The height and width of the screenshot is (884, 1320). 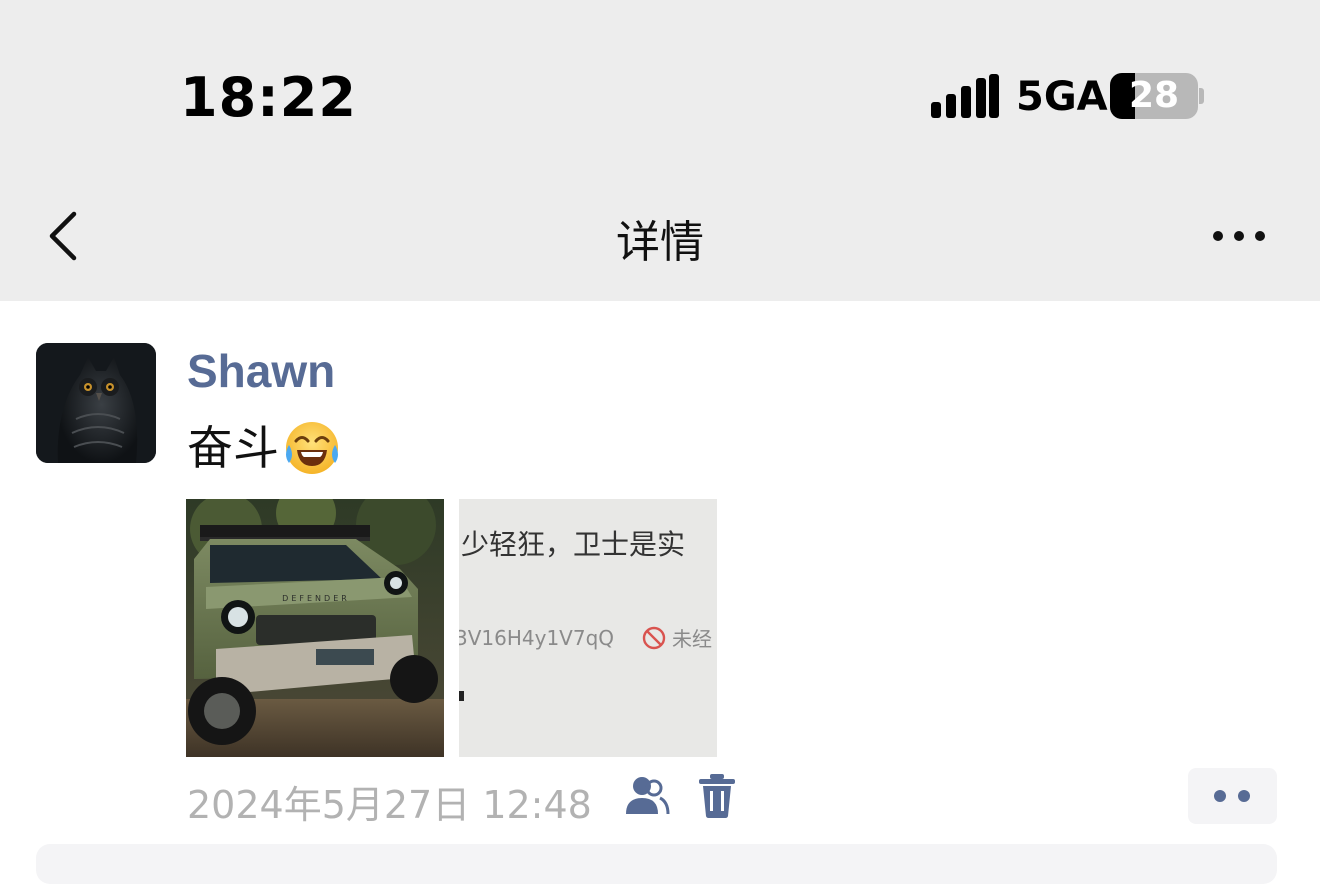 What do you see at coordinates (965, 96) in the screenshot?
I see `signal-bars-icon` at bounding box center [965, 96].